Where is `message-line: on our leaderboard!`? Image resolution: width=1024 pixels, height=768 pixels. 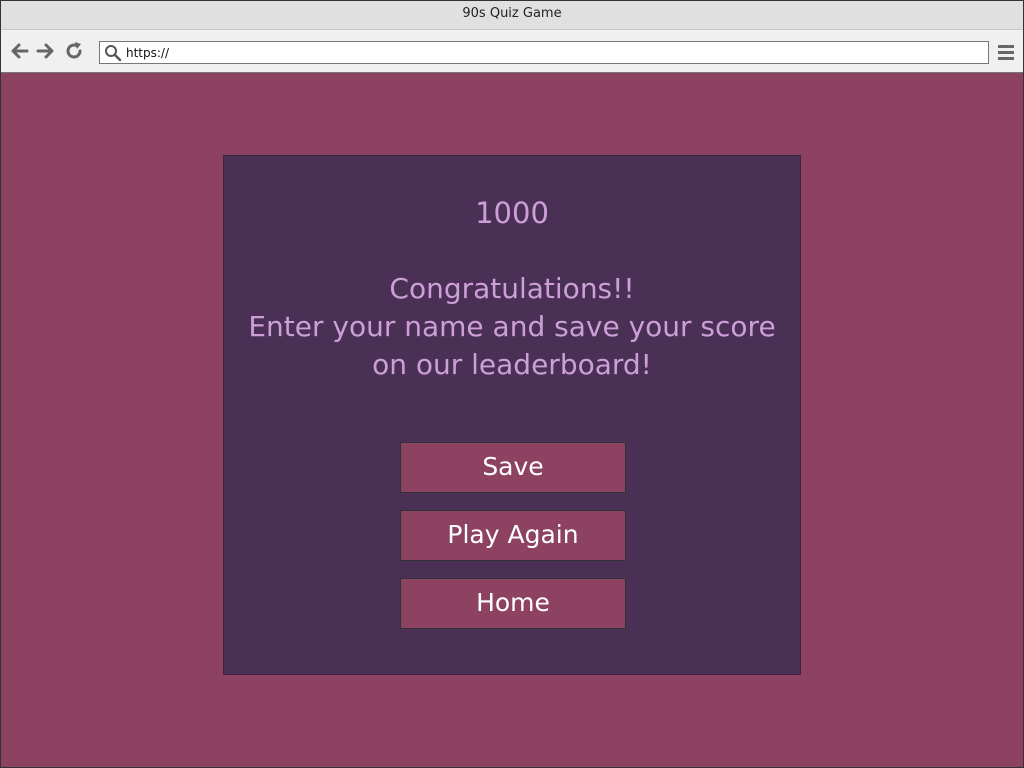 message-line: on our leaderboard! is located at coordinates (512, 364).